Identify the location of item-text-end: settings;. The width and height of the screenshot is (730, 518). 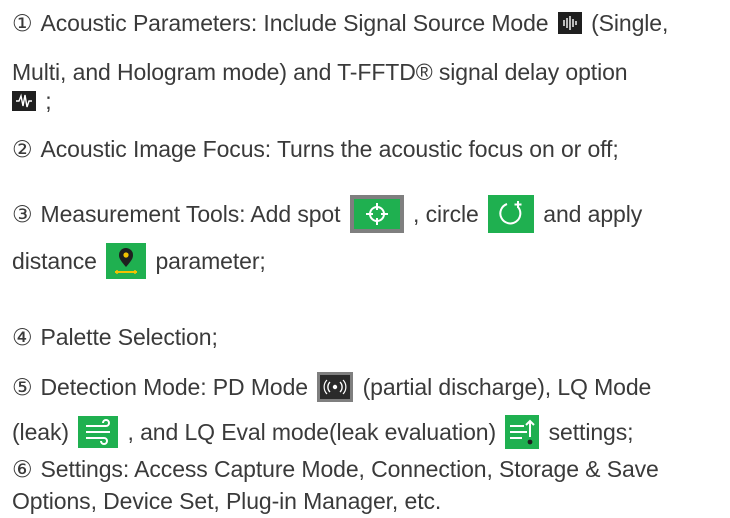
(591, 432).